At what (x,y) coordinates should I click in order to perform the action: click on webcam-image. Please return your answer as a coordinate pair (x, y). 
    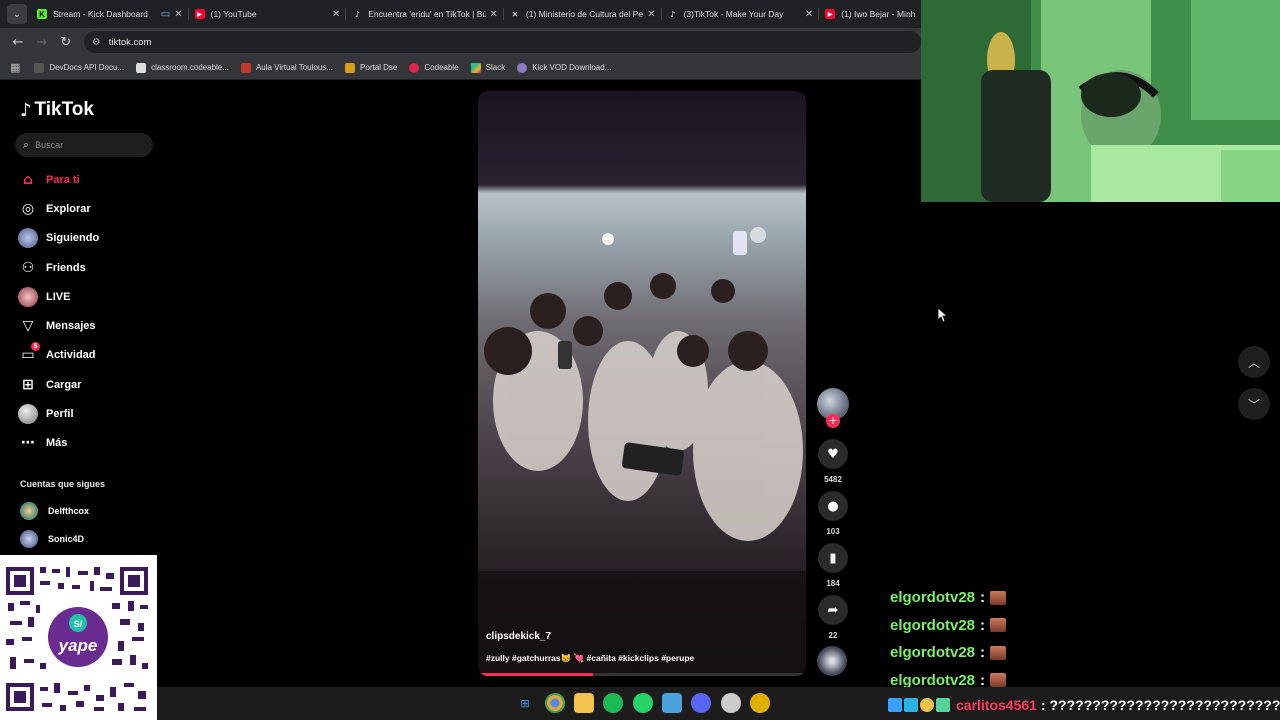
    Looking at the image, I should click on (1100, 101).